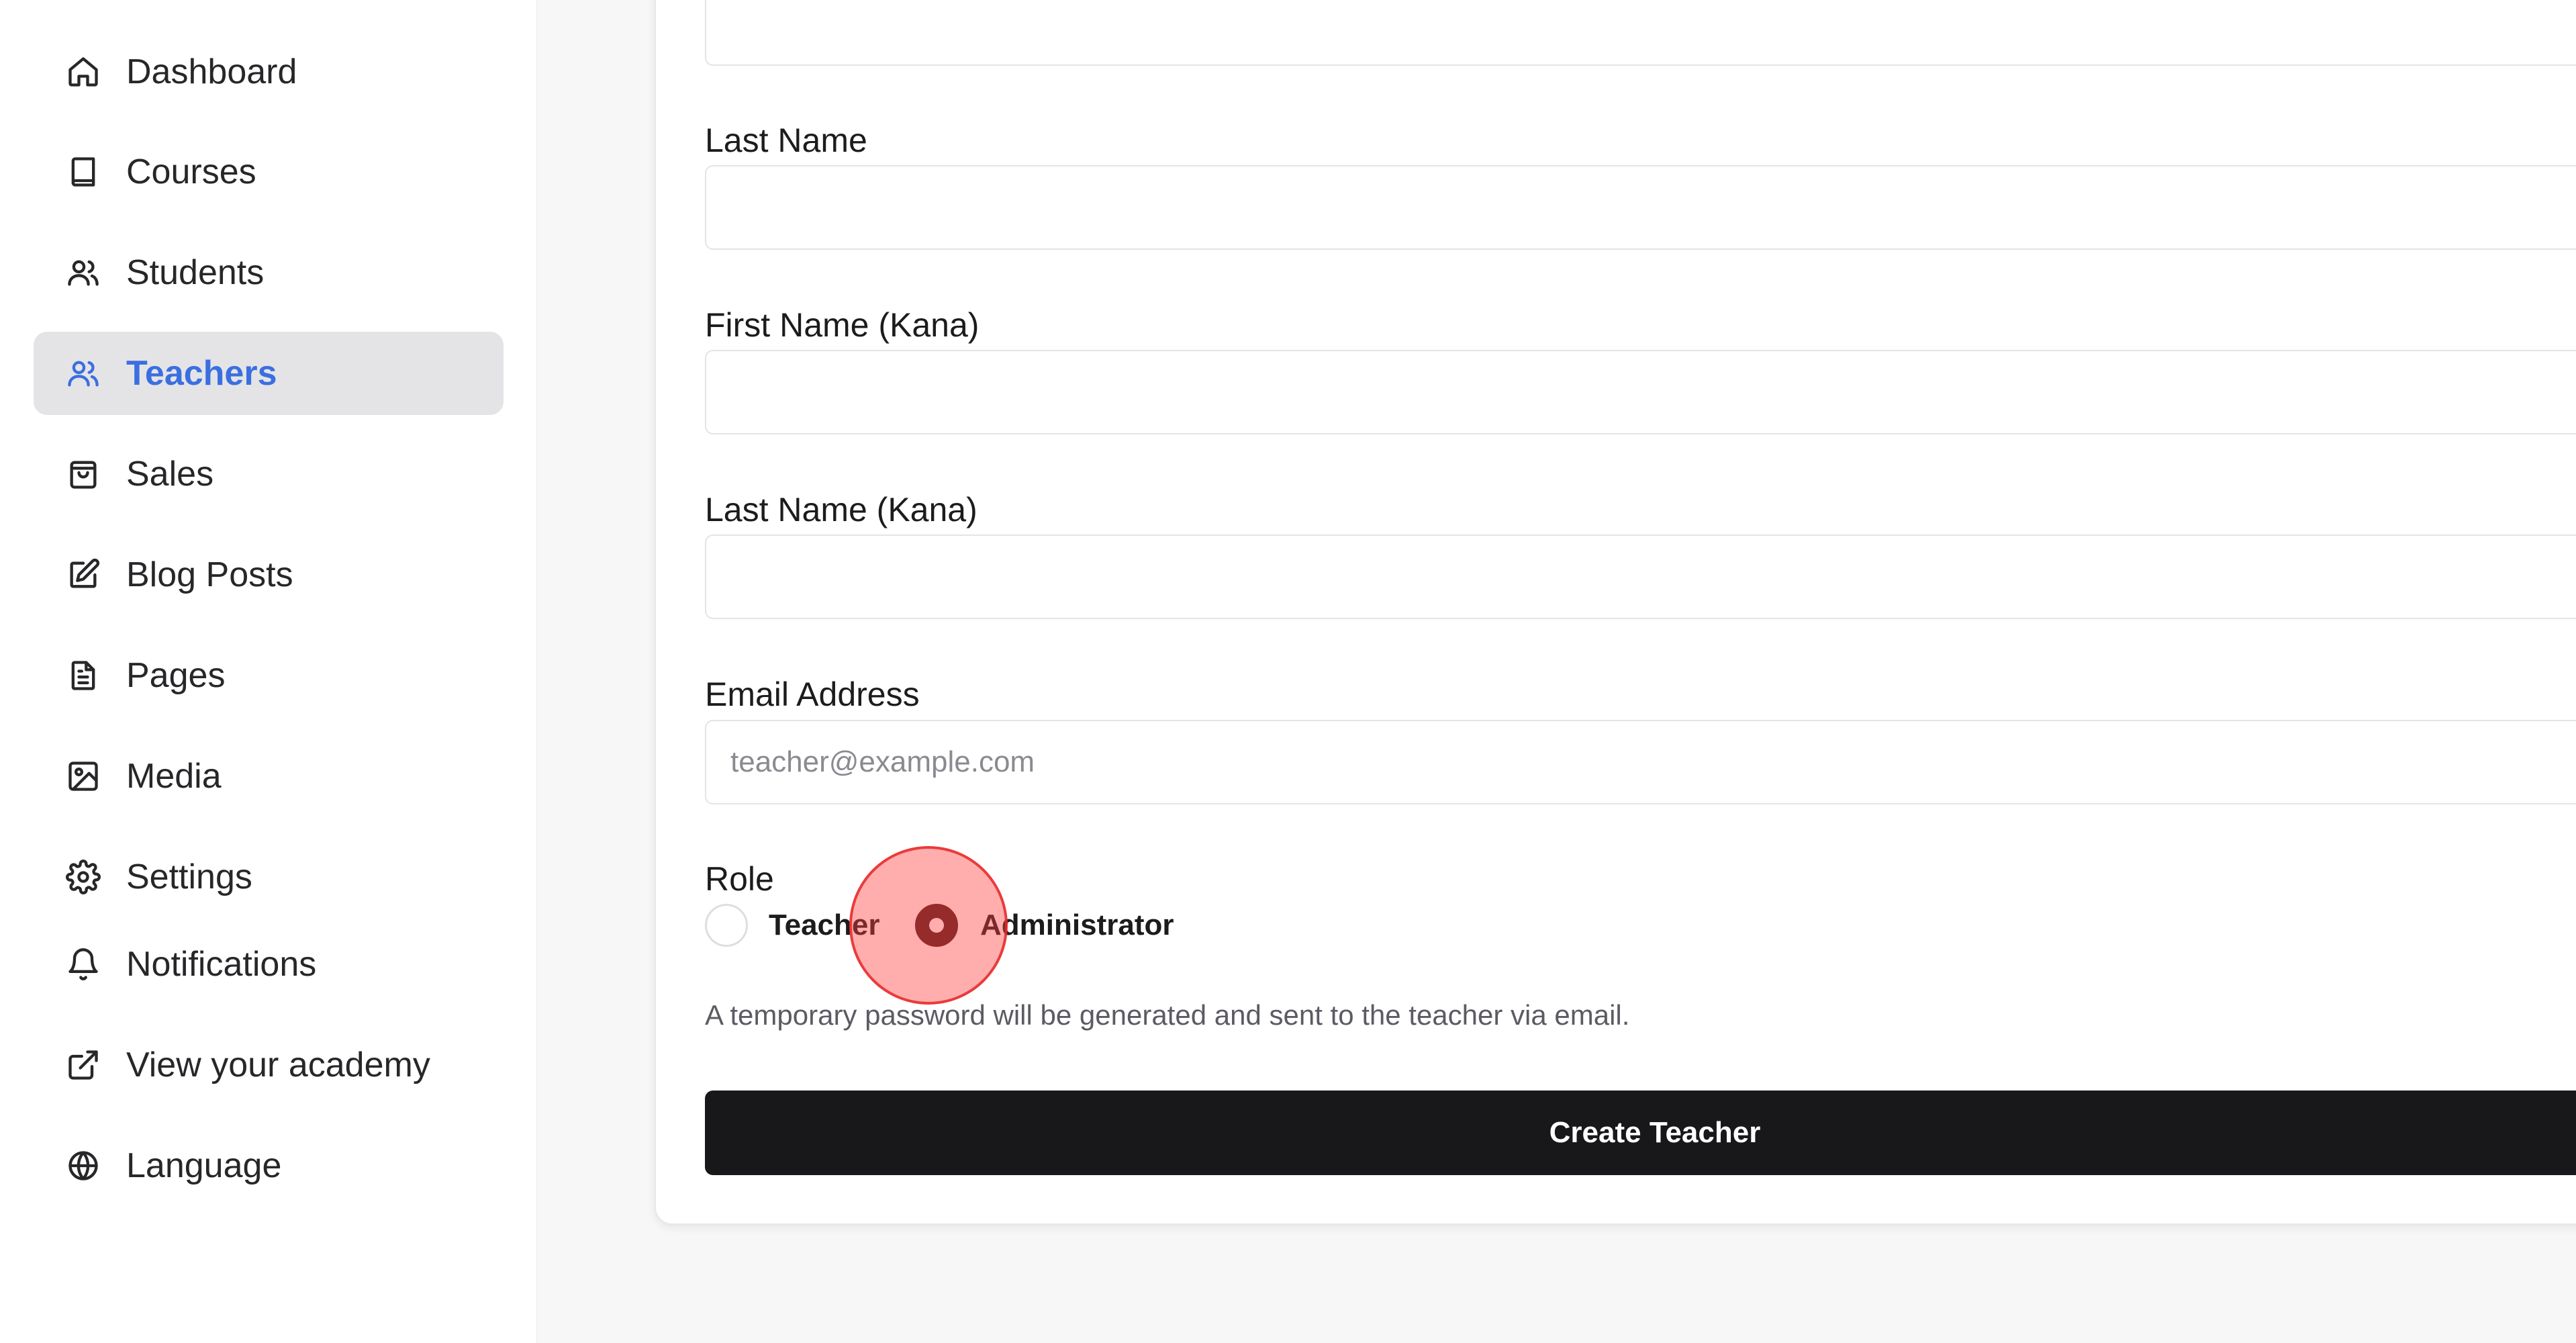  I want to click on sidebar-item-notifications: Notifications, so click(269, 964).